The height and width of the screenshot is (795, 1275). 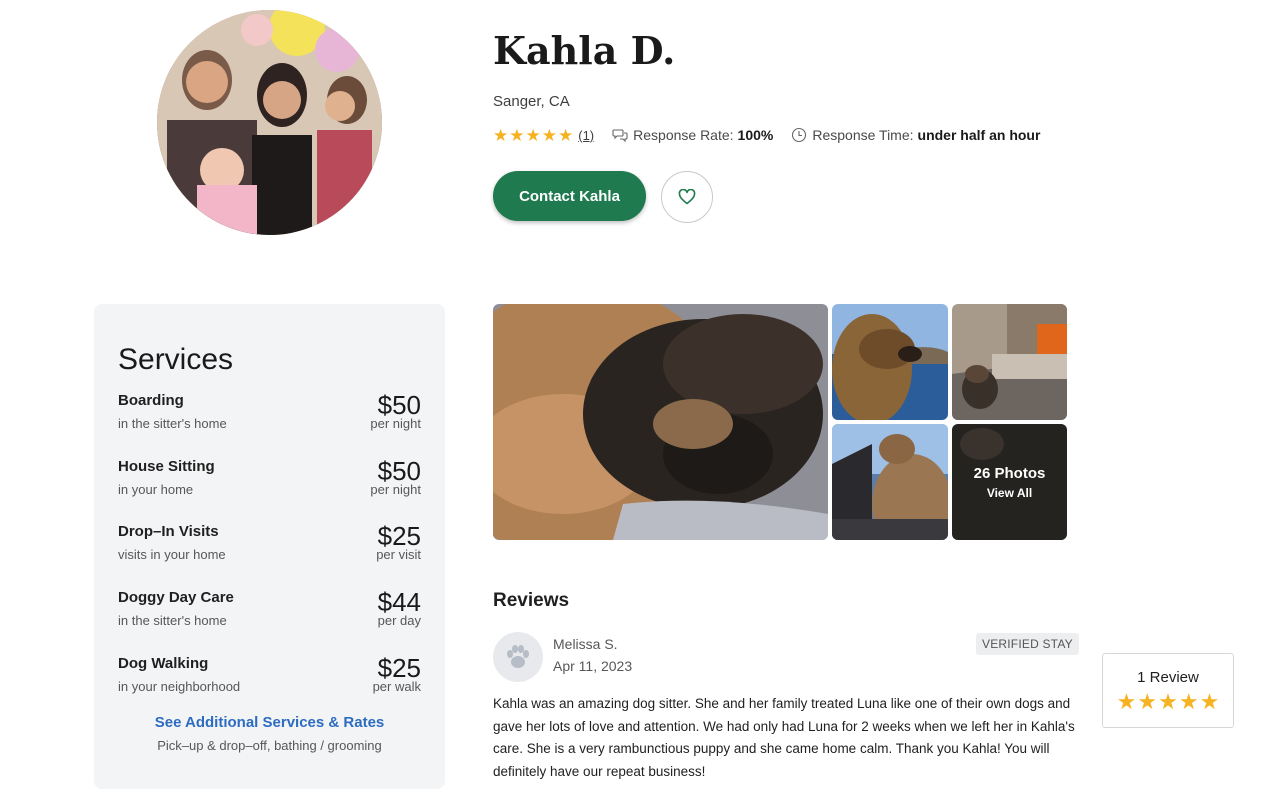 I want to click on view-all-photos-tile: 26 Photos View All, so click(x=1009, y=482).